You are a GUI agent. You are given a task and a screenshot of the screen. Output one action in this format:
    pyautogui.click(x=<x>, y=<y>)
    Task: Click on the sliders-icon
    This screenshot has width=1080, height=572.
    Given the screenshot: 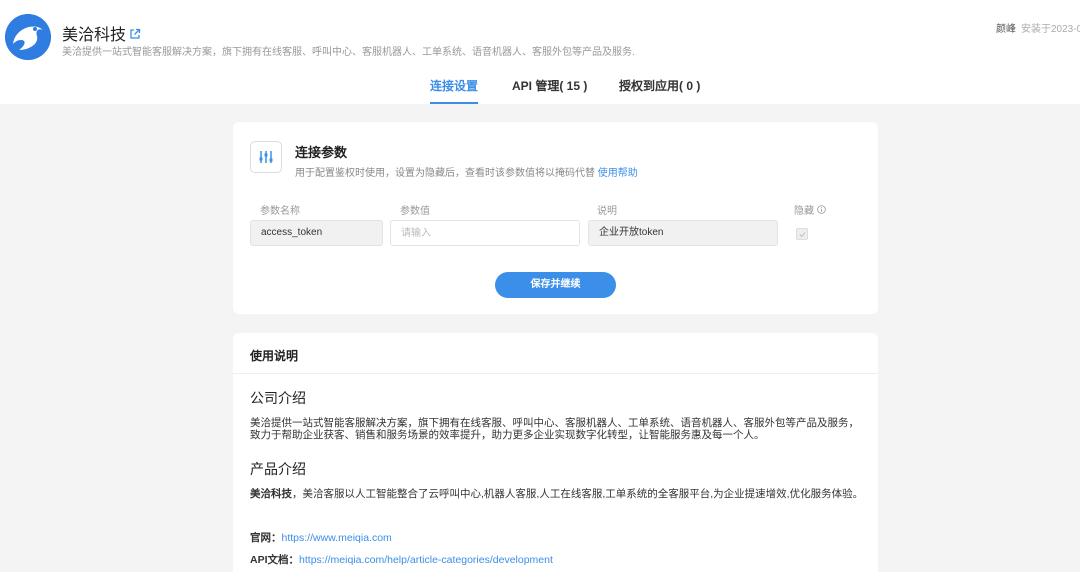 What is the action you would take?
    pyautogui.click(x=266, y=157)
    